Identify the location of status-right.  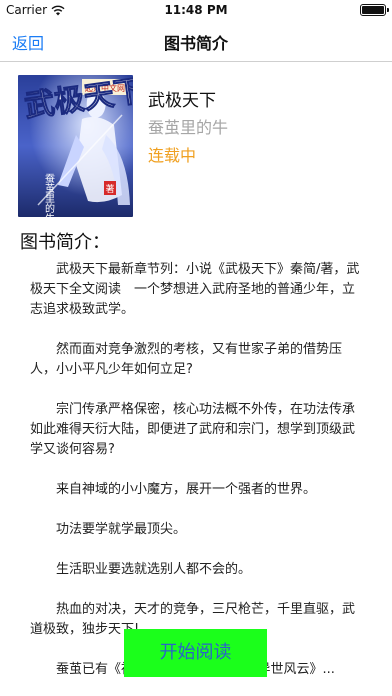
(374, 10).